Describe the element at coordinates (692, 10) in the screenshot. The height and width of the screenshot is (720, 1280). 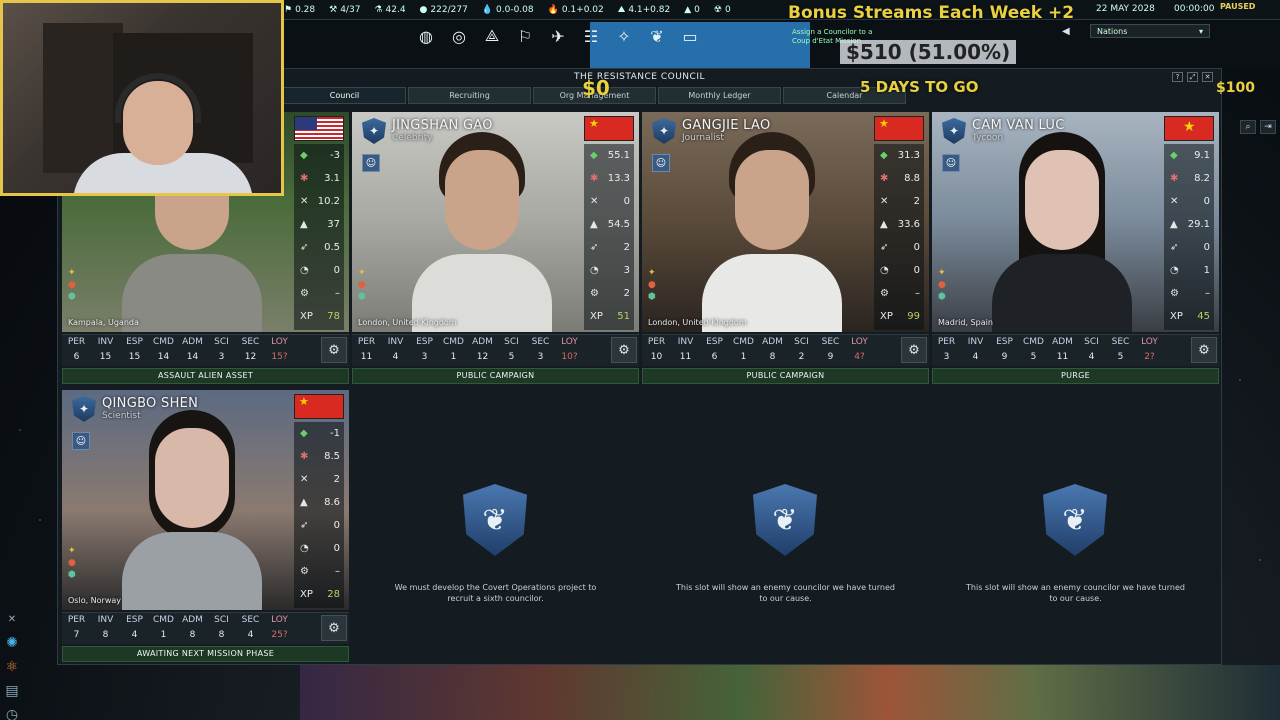
I see `resource-noble-metals: ▲ 0` at that location.